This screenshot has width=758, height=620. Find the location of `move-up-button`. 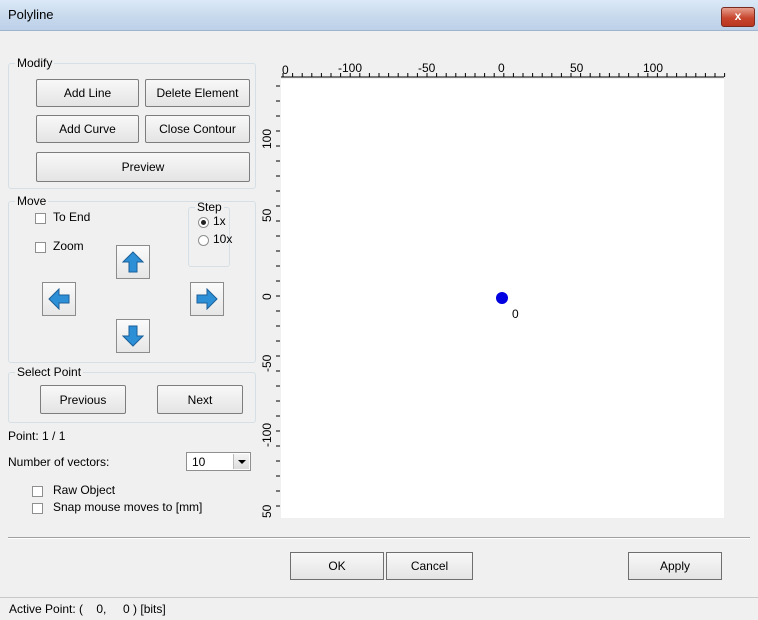

move-up-button is located at coordinates (133, 262).